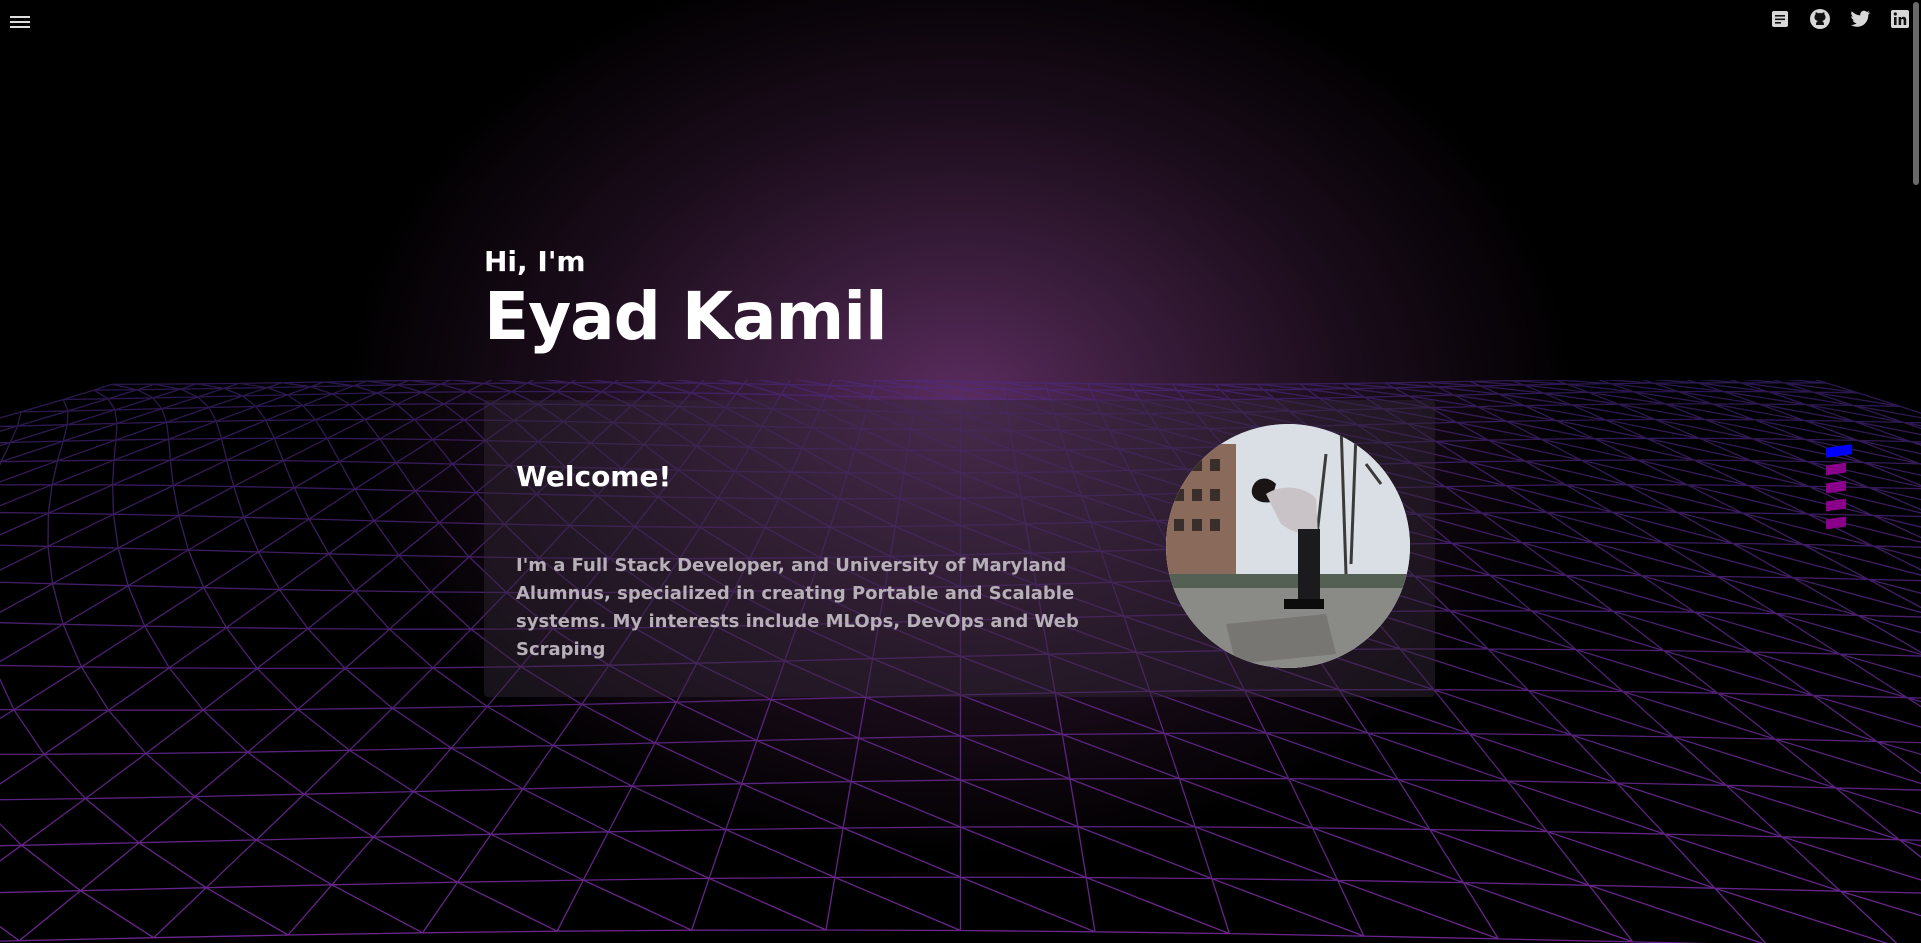 The width and height of the screenshot is (1921, 943). I want to click on section-navigation, so click(1839, 487).